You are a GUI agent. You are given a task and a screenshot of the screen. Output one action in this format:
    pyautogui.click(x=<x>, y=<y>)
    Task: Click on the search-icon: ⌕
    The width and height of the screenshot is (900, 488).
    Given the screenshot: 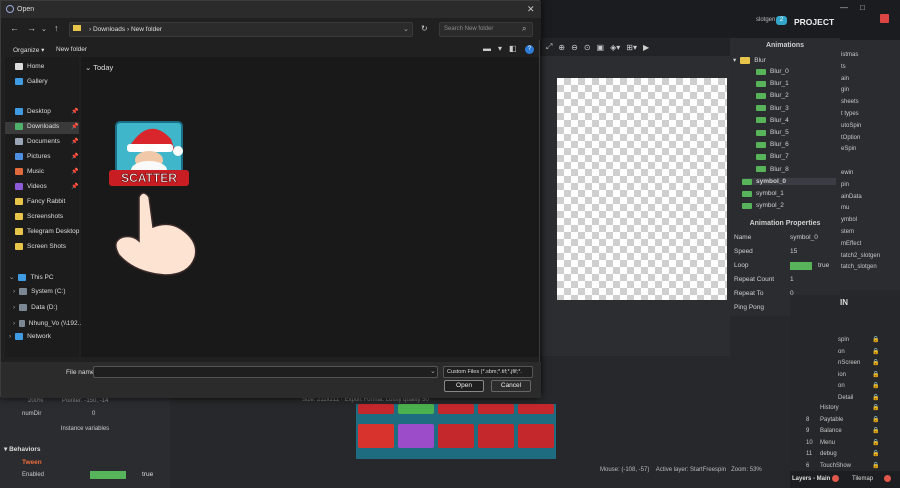 What is the action you would take?
    pyautogui.click(x=524, y=29)
    